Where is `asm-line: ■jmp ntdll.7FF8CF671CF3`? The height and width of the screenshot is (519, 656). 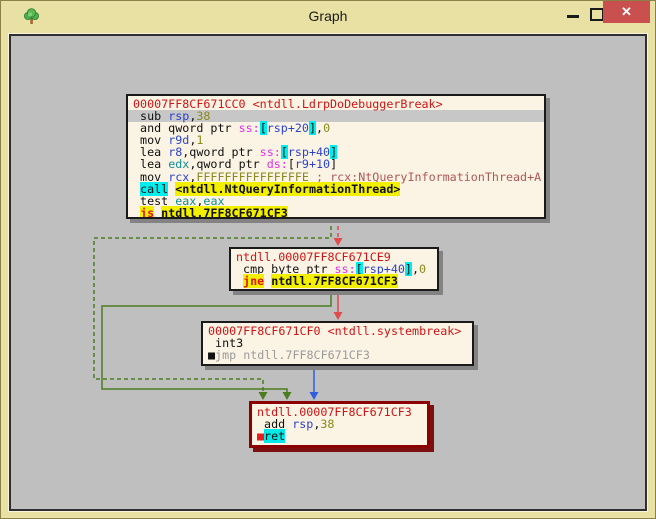 asm-line: ■jmp ntdll.7FF8CF671CF3 is located at coordinates (340, 355).